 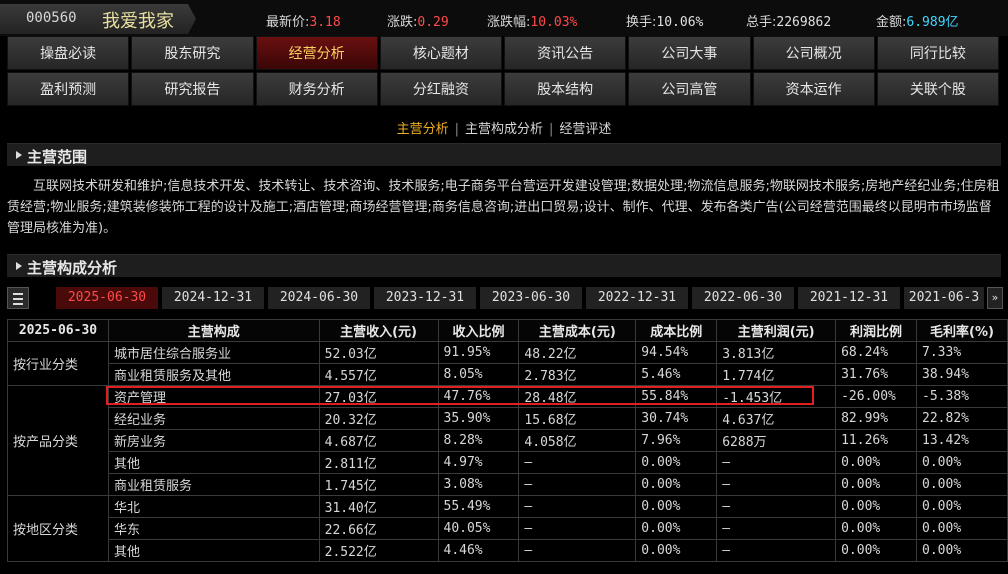 What do you see at coordinates (776, 396) in the screenshot?
I see `value-cell: -1.453亿` at bounding box center [776, 396].